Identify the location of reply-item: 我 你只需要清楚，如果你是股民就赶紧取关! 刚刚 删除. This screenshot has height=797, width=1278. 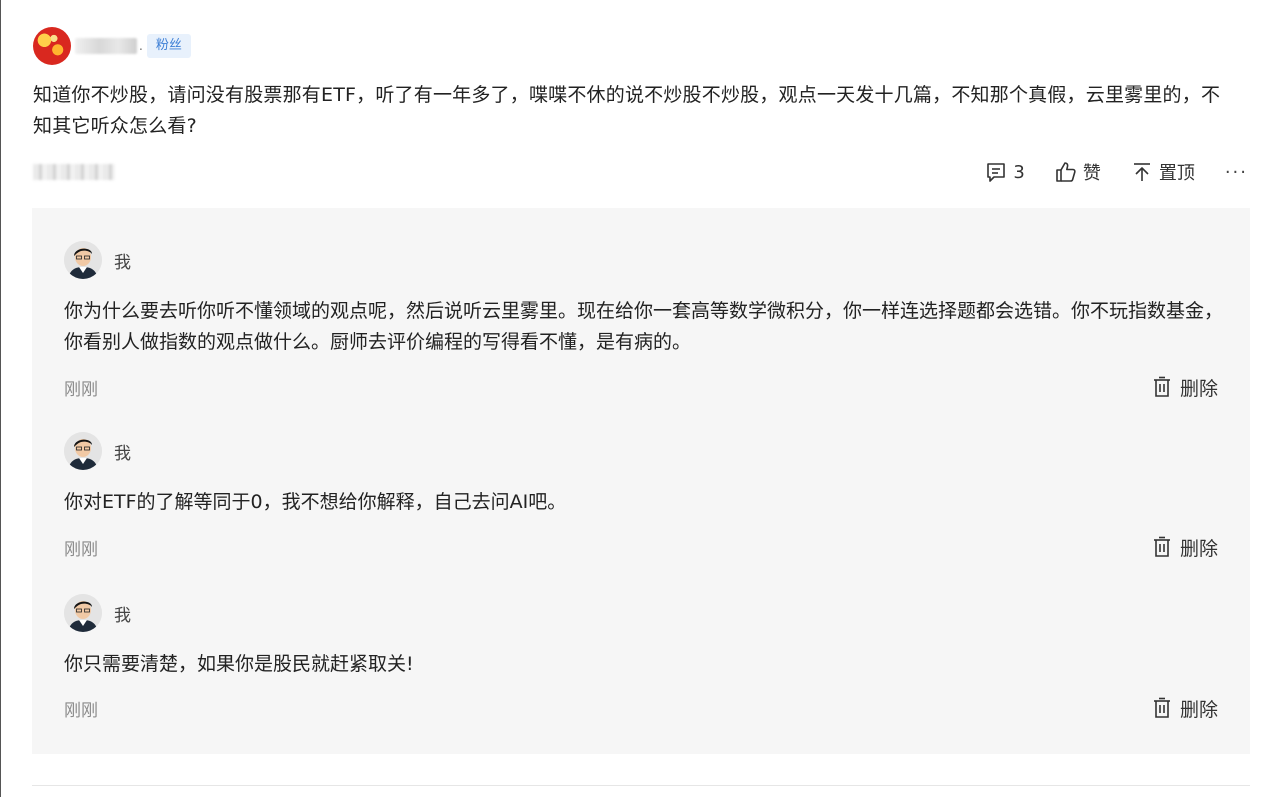
(644, 657).